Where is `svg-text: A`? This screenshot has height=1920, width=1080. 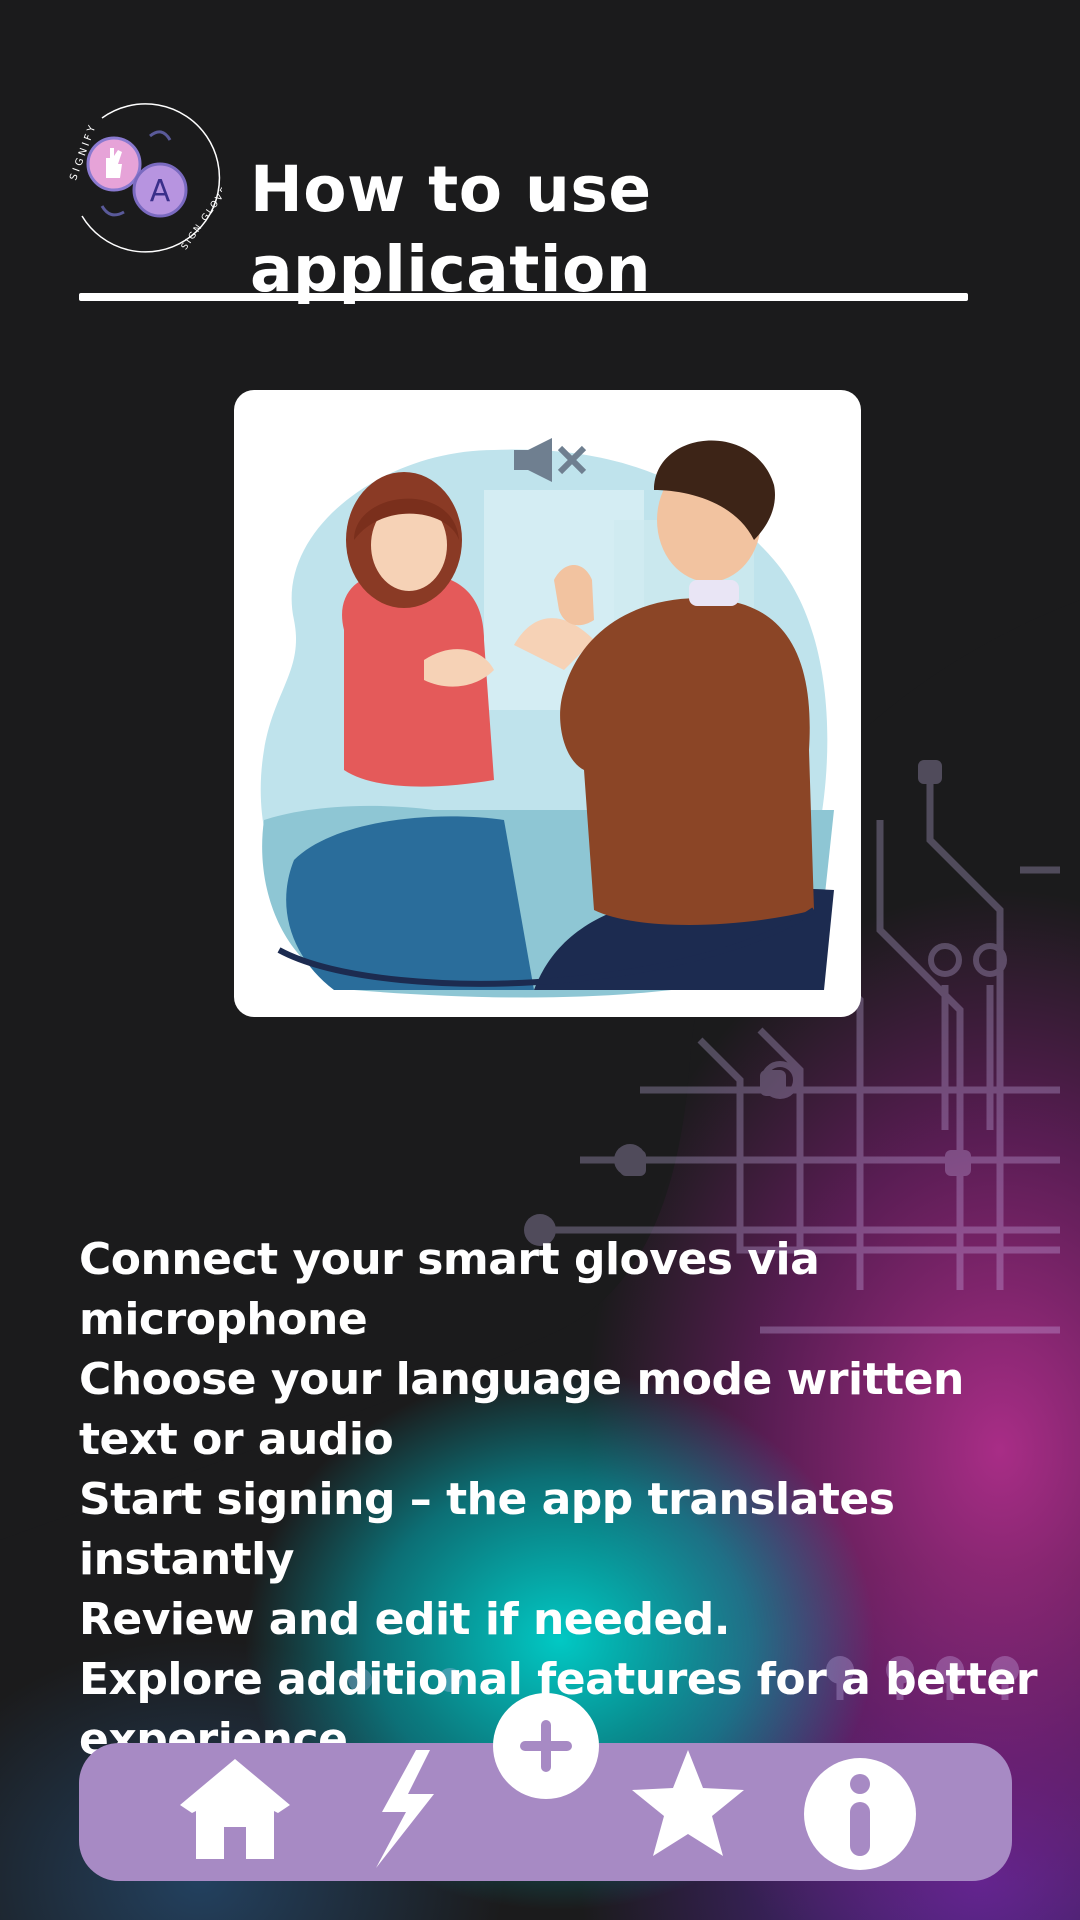 svg-text: A is located at coordinates (160, 191).